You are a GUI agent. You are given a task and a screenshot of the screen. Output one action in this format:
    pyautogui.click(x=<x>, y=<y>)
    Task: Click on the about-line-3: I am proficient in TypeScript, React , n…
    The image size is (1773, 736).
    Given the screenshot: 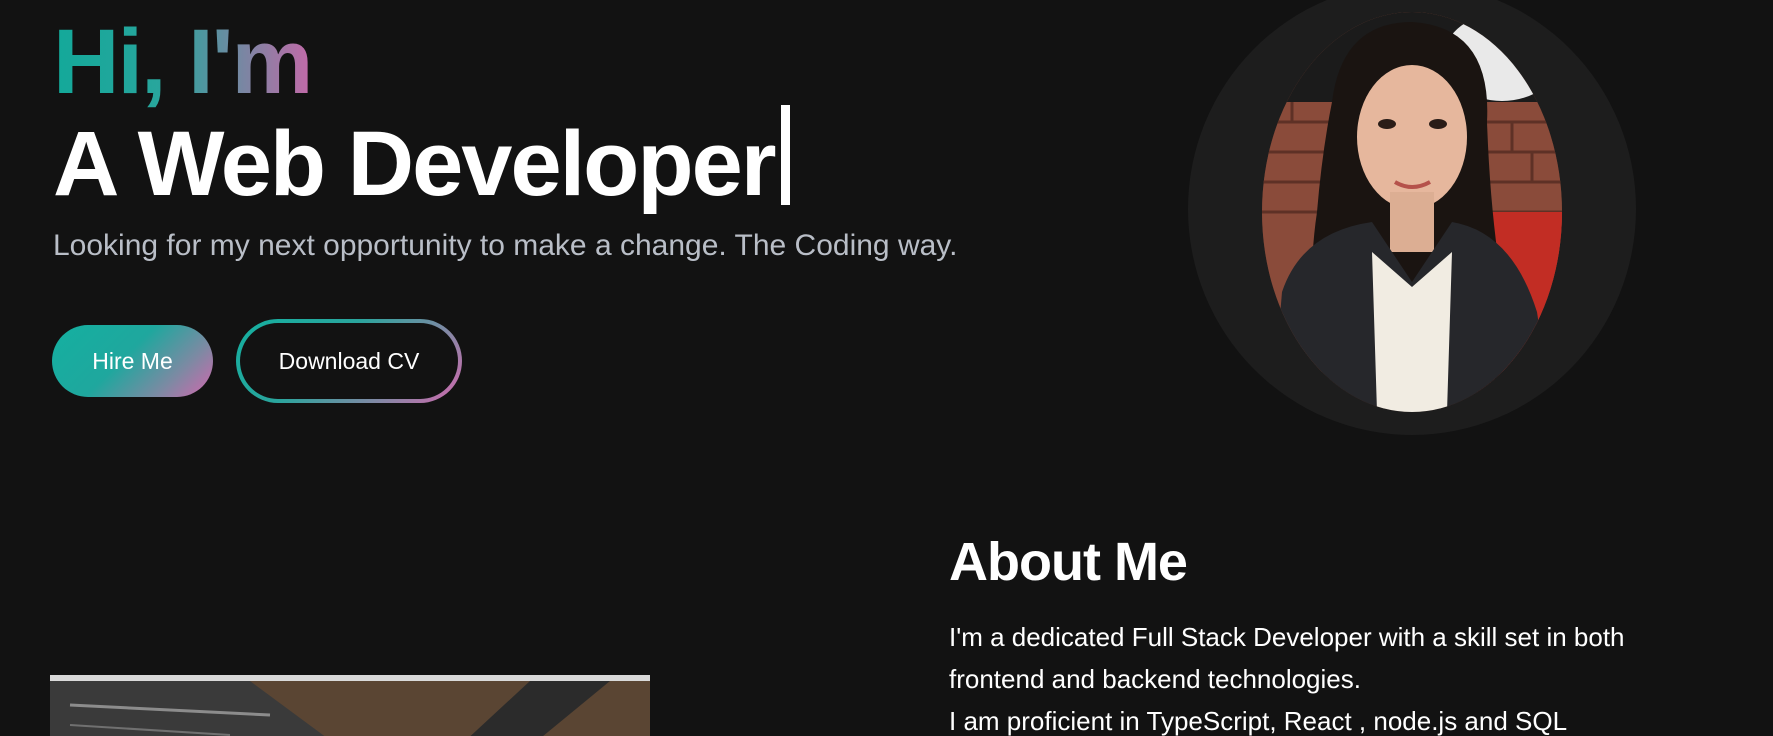 What is the action you would take?
    pyautogui.click(x=1258, y=721)
    